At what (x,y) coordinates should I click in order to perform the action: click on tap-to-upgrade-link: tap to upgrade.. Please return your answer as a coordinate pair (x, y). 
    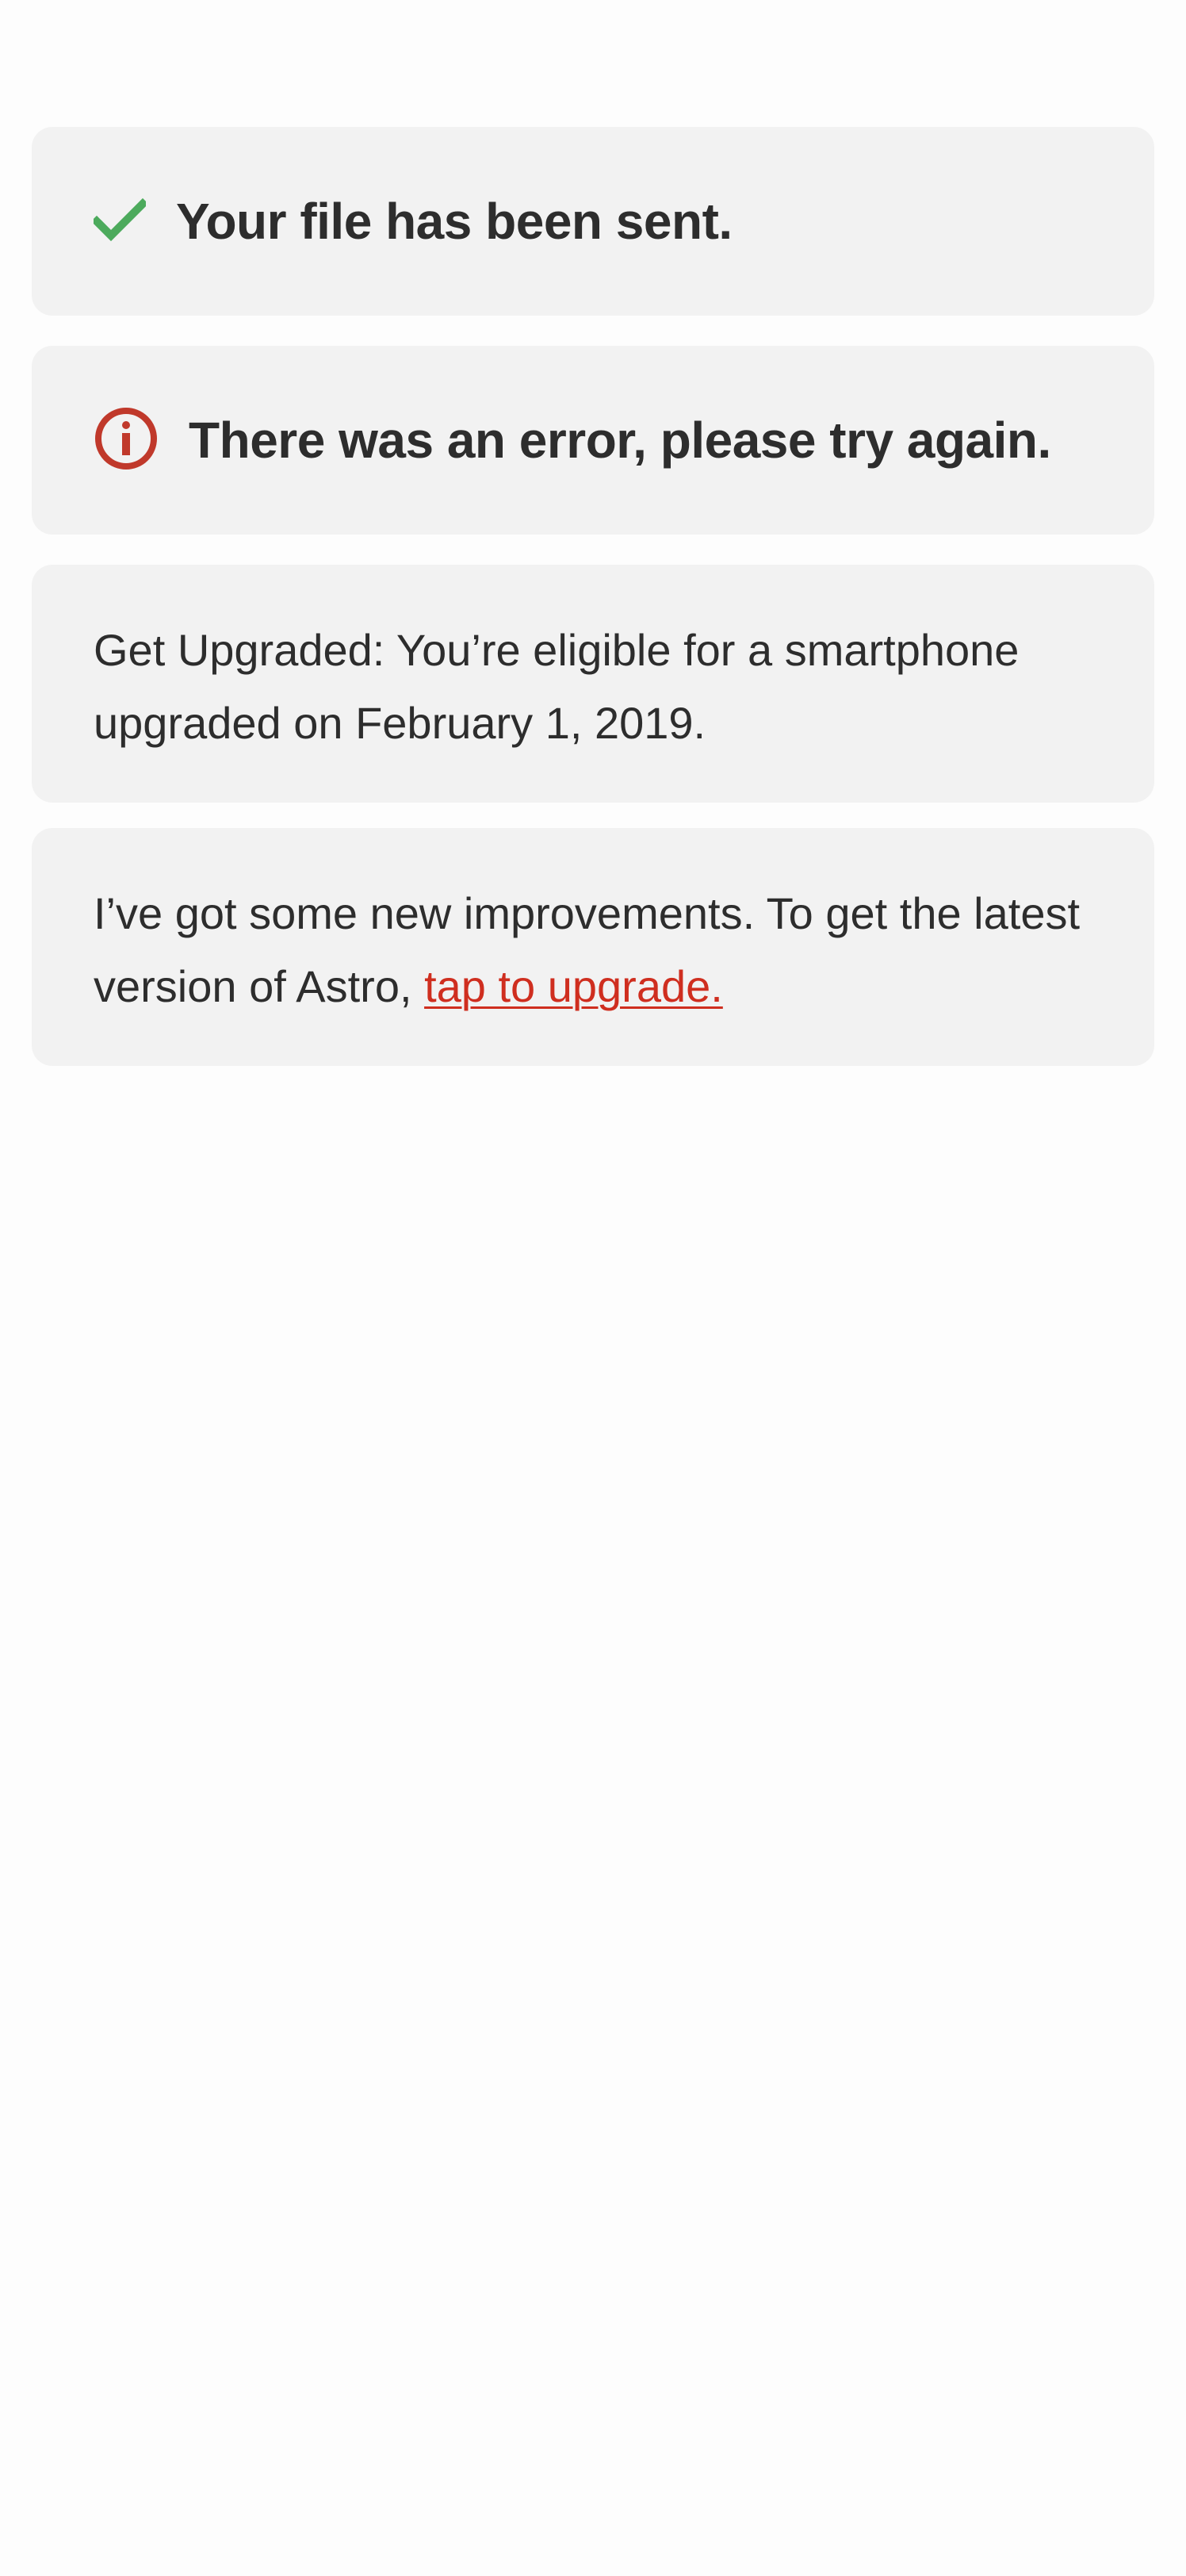
    Looking at the image, I should click on (573, 986).